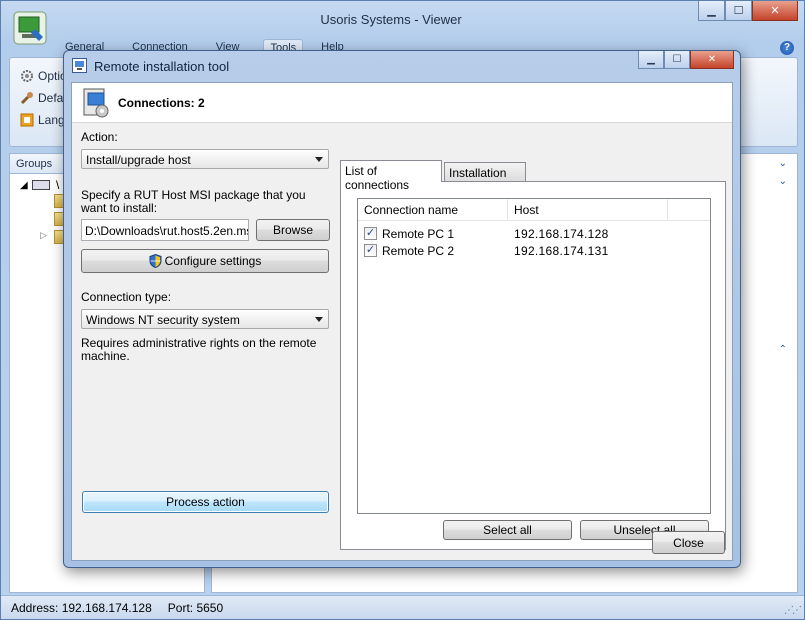 This screenshot has height=620, width=805. I want to click on list-item-name: Remote PC 1, so click(418, 233).